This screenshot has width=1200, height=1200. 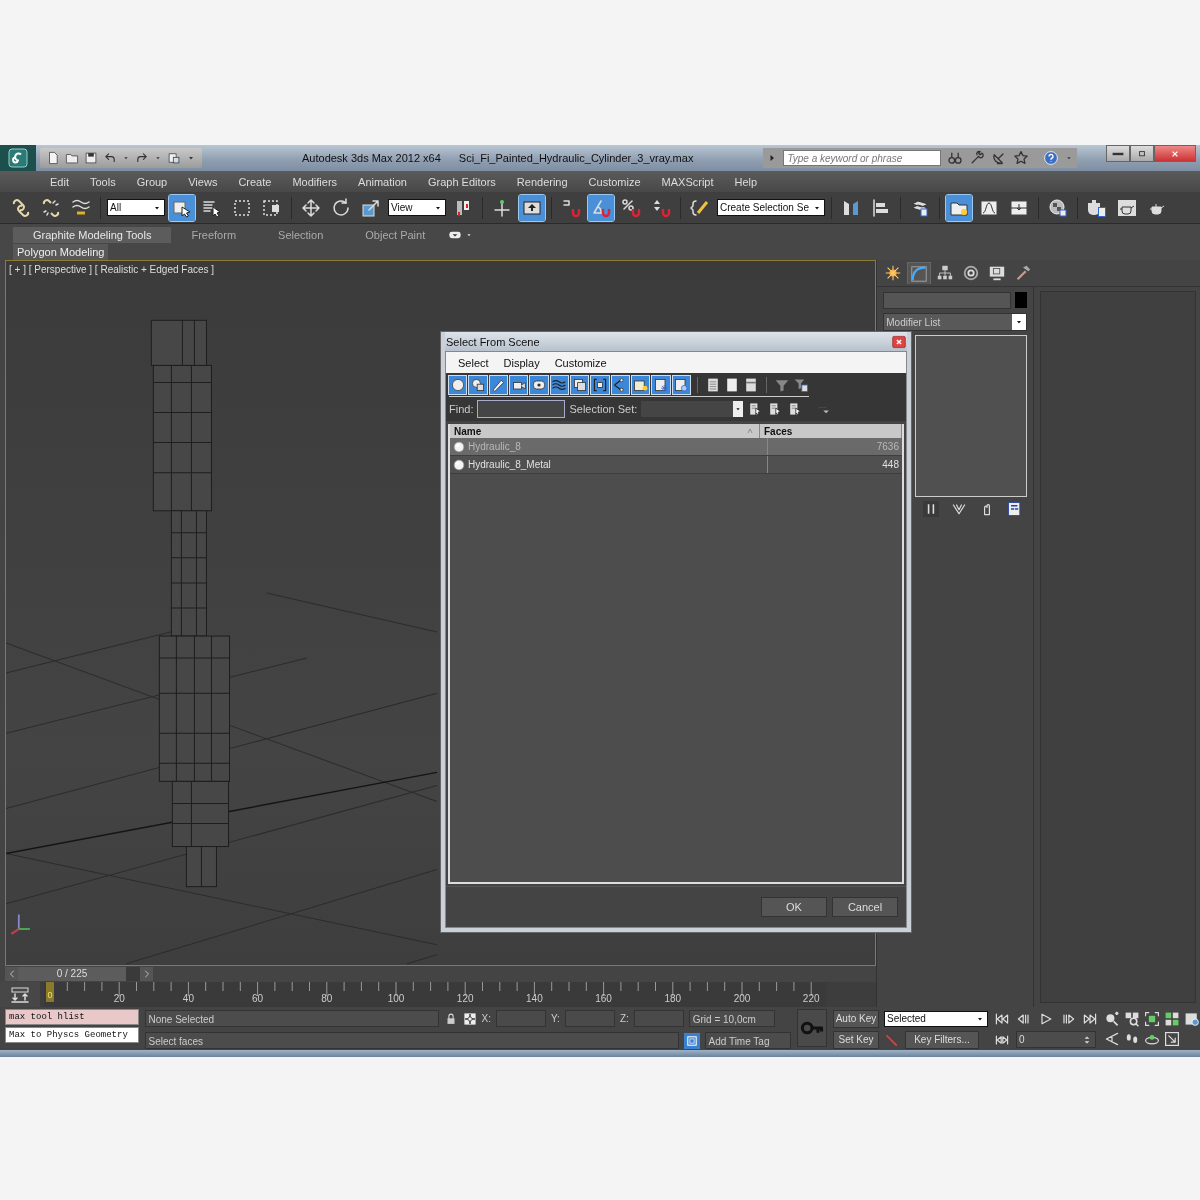 I want to click on coordinate-label: Y:, so click(x=555, y=1018).